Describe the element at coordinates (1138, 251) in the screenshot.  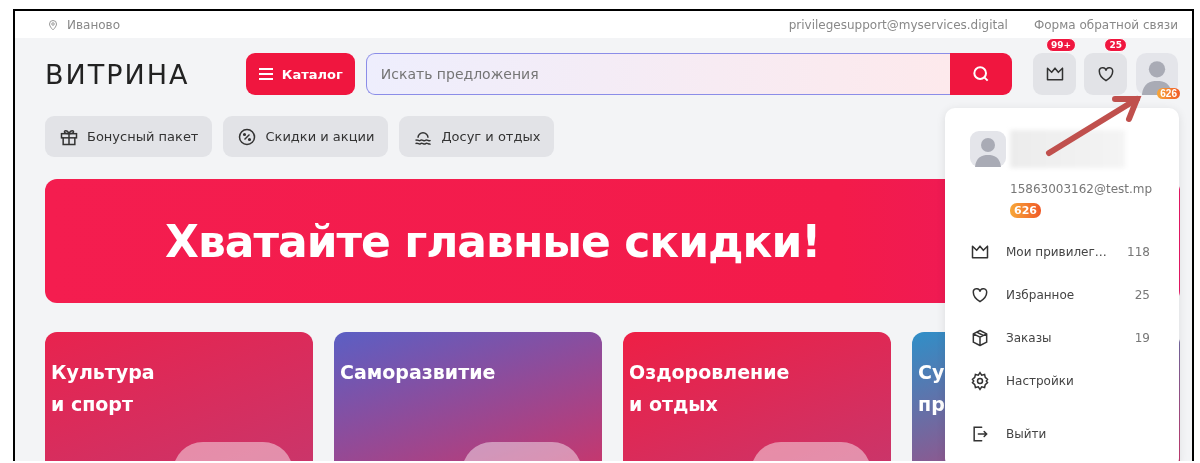
I see `menu-item-count: 118` at that location.